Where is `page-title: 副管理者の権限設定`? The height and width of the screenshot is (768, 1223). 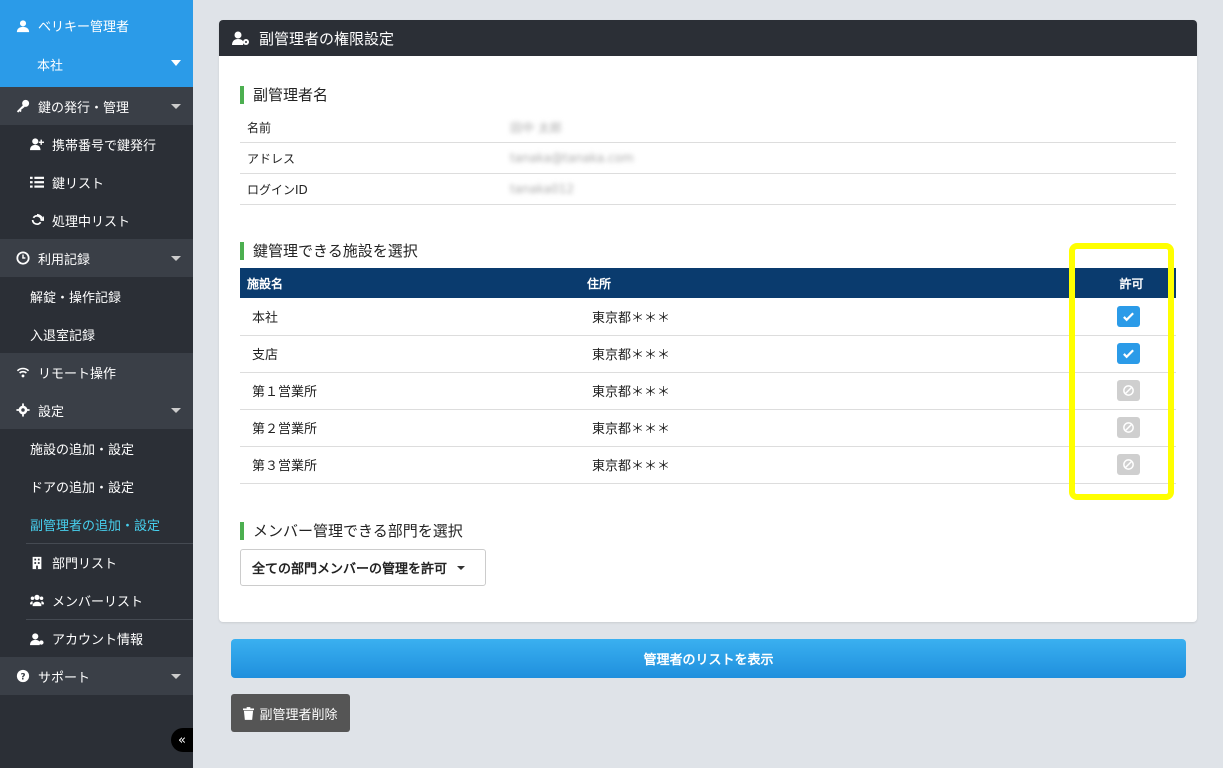
page-title: 副管理者の権限設定 is located at coordinates (327, 38).